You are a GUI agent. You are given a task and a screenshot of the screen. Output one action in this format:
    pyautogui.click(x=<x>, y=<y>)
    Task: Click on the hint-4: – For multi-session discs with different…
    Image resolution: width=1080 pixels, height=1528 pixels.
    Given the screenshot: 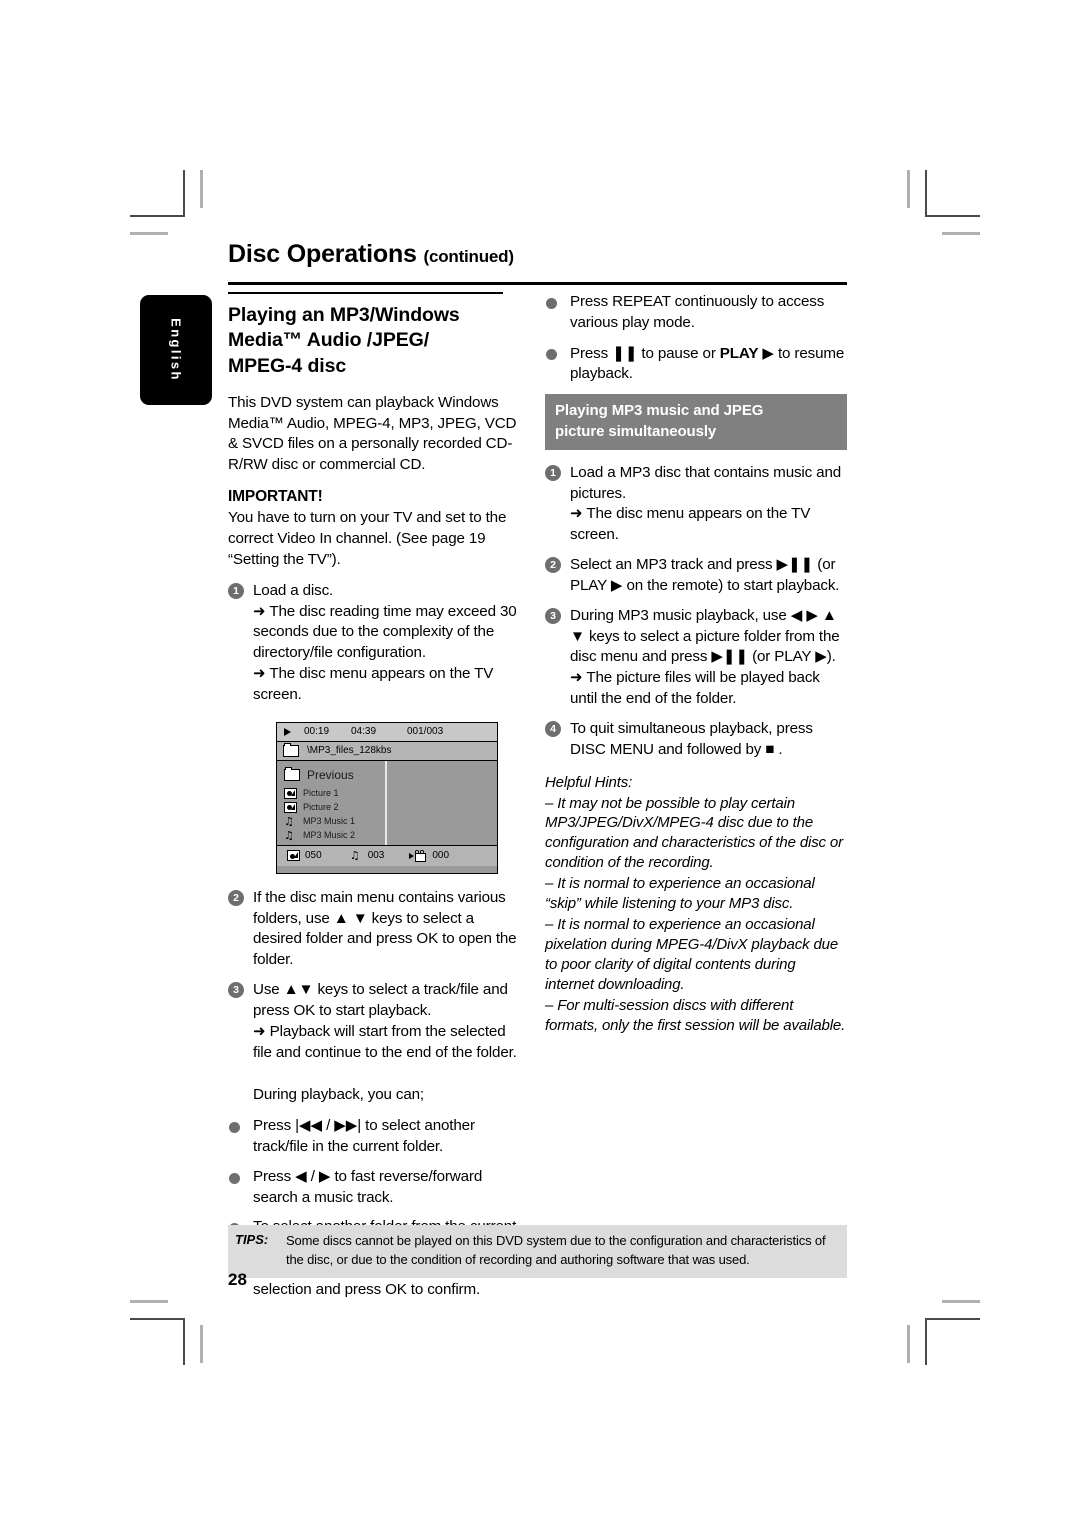 What is the action you would take?
    pyautogui.click(x=695, y=1015)
    